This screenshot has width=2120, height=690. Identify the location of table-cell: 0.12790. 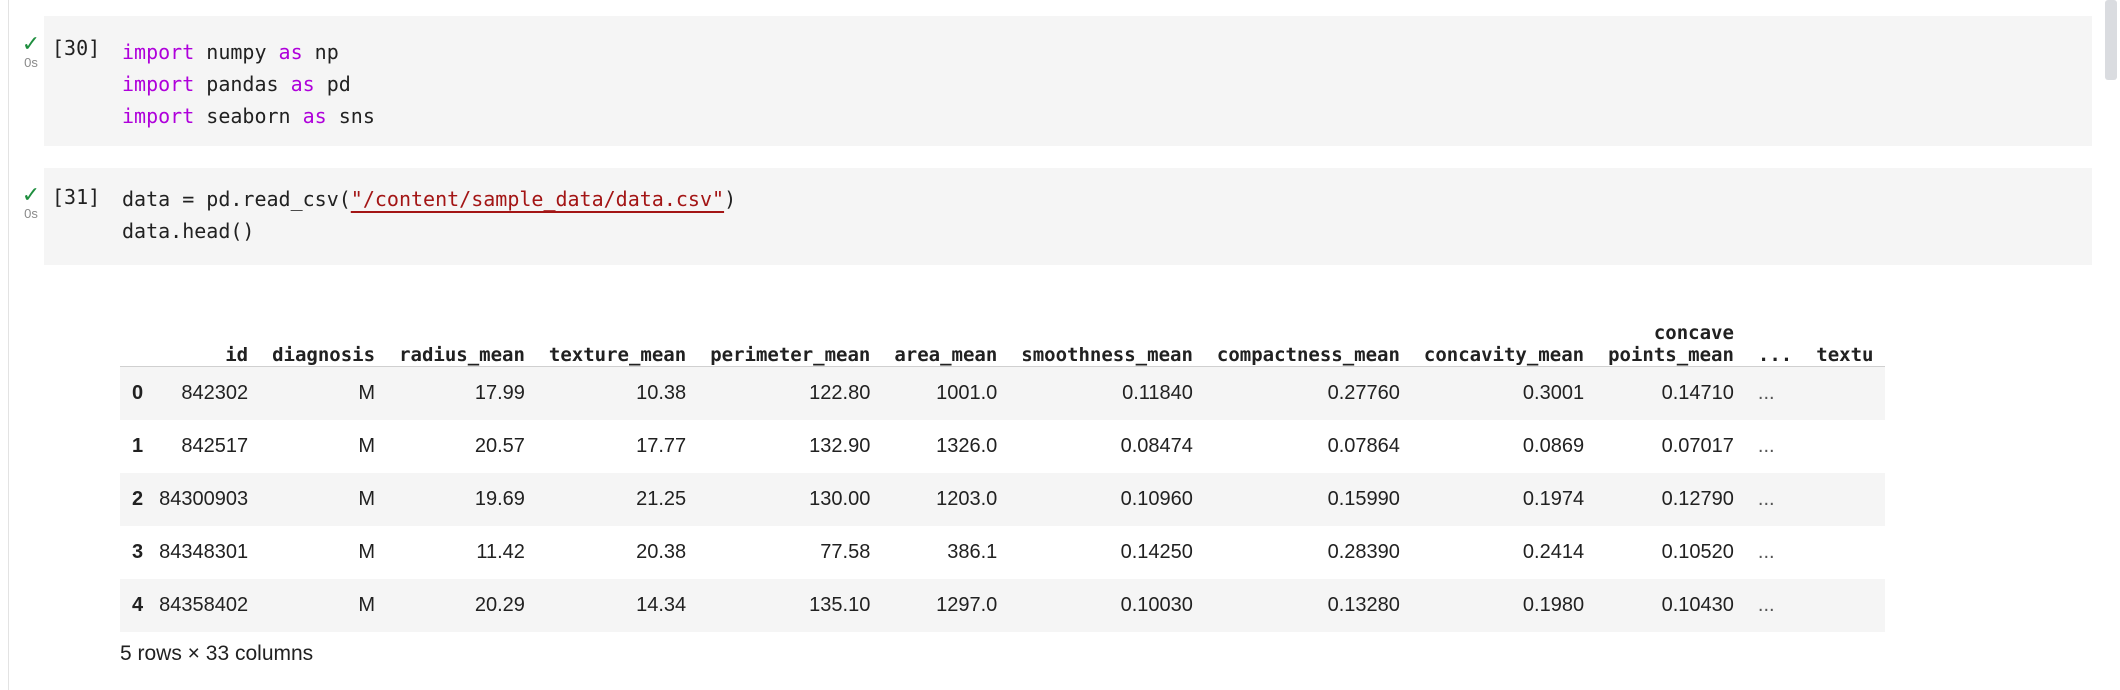
(1671, 499).